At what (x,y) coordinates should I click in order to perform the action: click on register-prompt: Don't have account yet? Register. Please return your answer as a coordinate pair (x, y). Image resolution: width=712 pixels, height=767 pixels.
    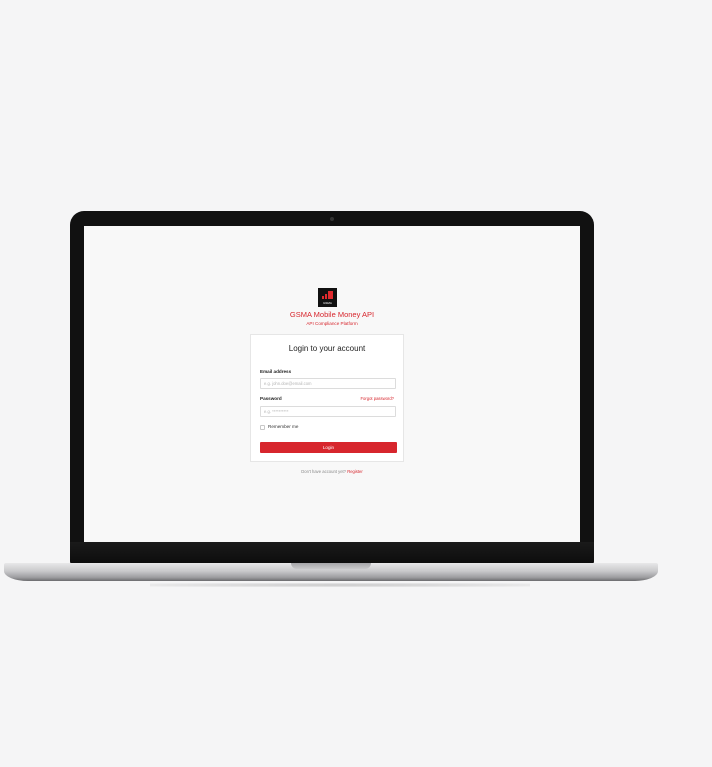
    Looking at the image, I should click on (332, 472).